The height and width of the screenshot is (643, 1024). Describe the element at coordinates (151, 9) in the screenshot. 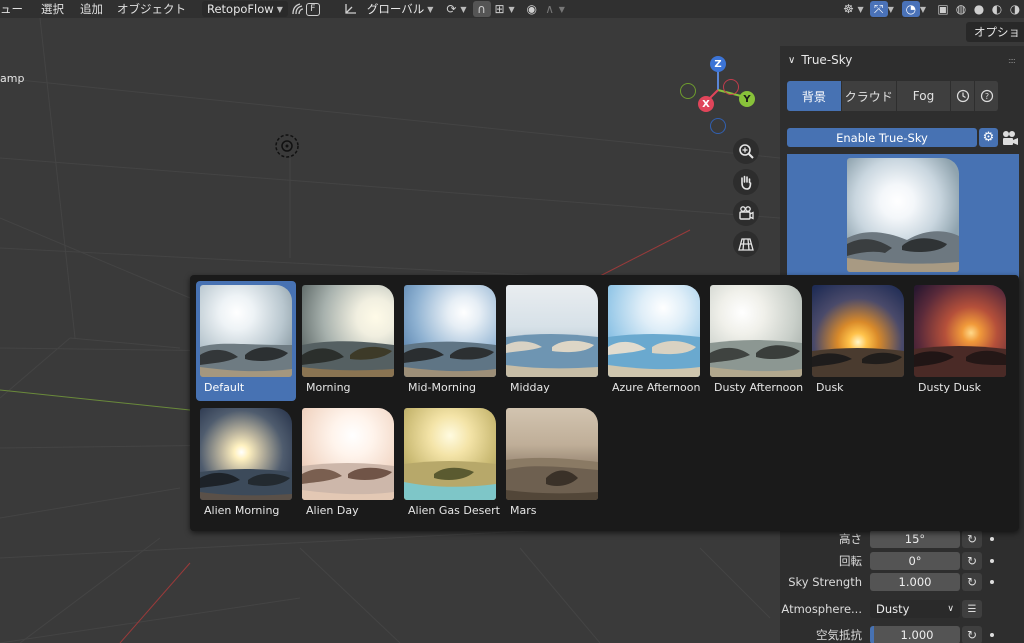

I see `menu-object: オブジェクト` at that location.